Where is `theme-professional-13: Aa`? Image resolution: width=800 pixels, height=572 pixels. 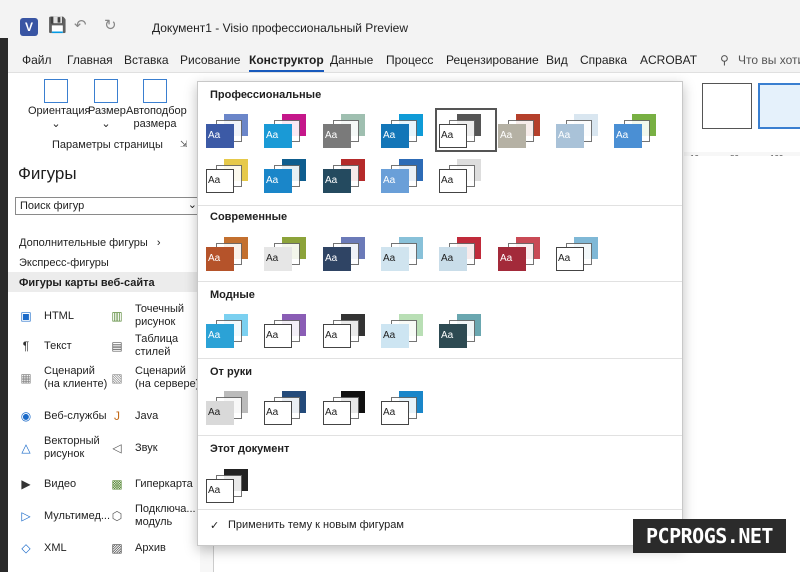 theme-professional-13: Aa is located at coordinates (466, 175).